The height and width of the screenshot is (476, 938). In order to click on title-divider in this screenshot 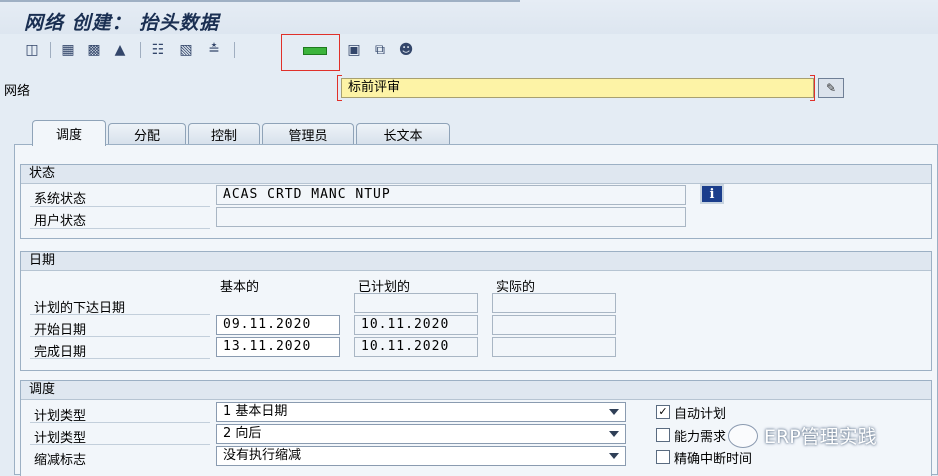, I will do `click(260, 1)`.